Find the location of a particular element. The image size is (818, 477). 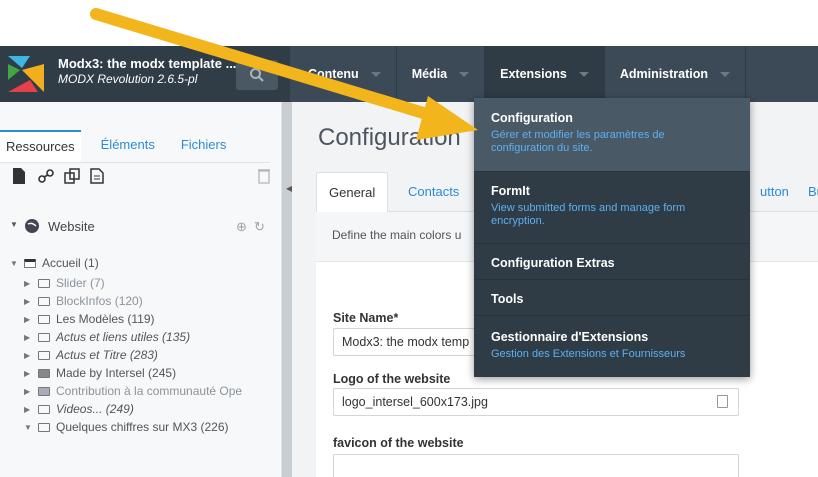

search-icon is located at coordinates (257, 75).